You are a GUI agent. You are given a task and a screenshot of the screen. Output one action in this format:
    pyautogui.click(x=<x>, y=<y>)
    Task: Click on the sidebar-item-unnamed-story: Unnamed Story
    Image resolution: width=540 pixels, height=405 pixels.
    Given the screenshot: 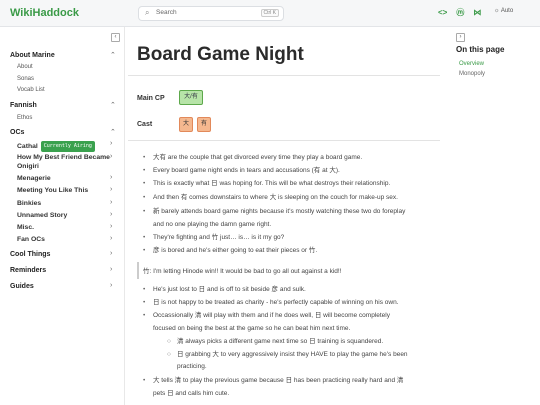 What is the action you would take?
    pyautogui.click(x=42, y=216)
    